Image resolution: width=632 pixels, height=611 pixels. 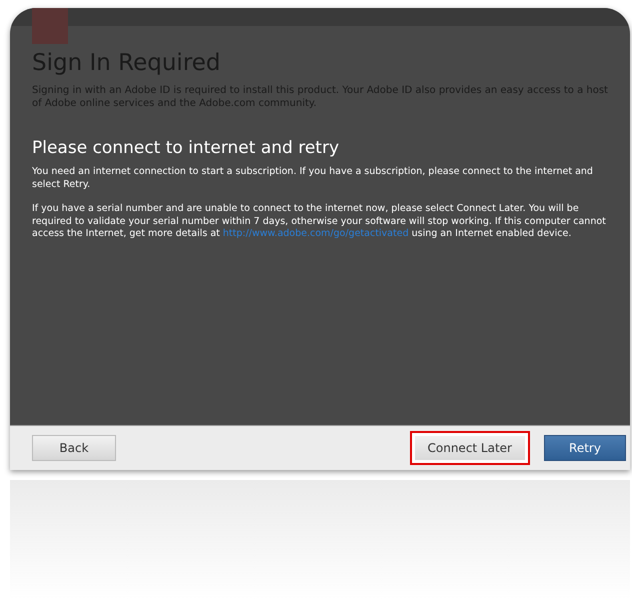 I want to click on primary-button: Retry, so click(x=585, y=448).